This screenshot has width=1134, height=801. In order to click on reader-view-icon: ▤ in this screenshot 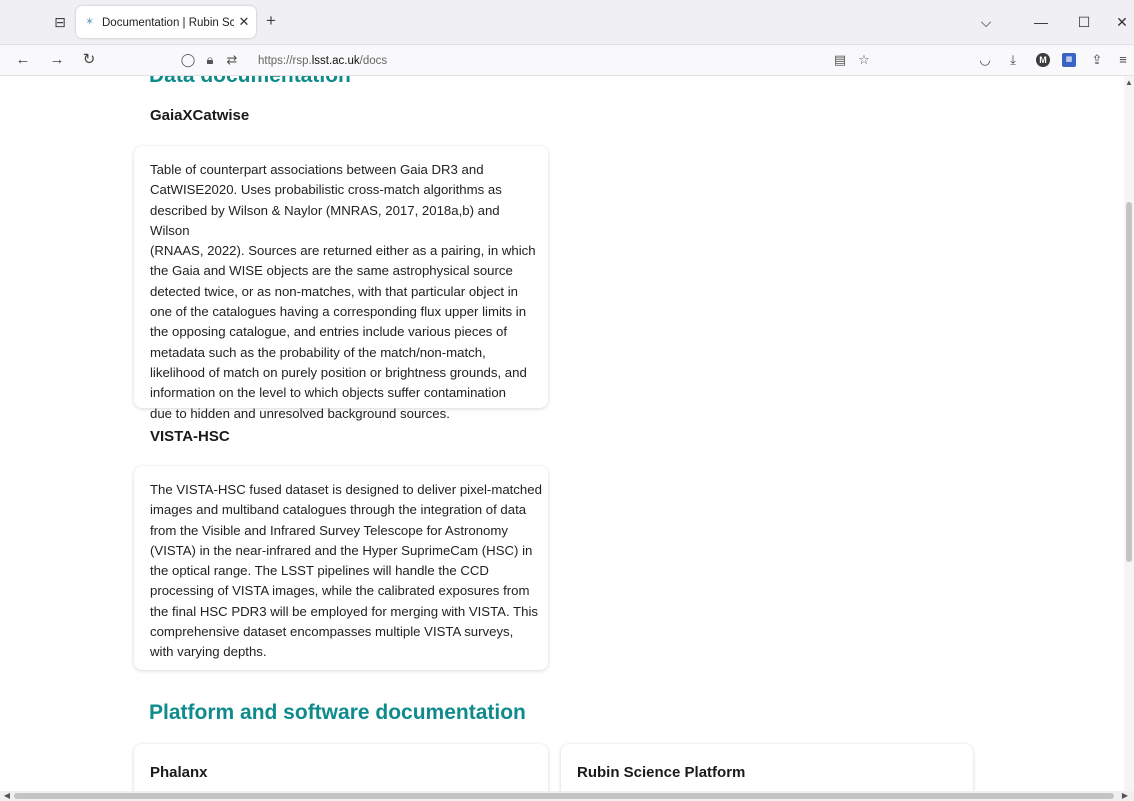, I will do `click(840, 60)`.